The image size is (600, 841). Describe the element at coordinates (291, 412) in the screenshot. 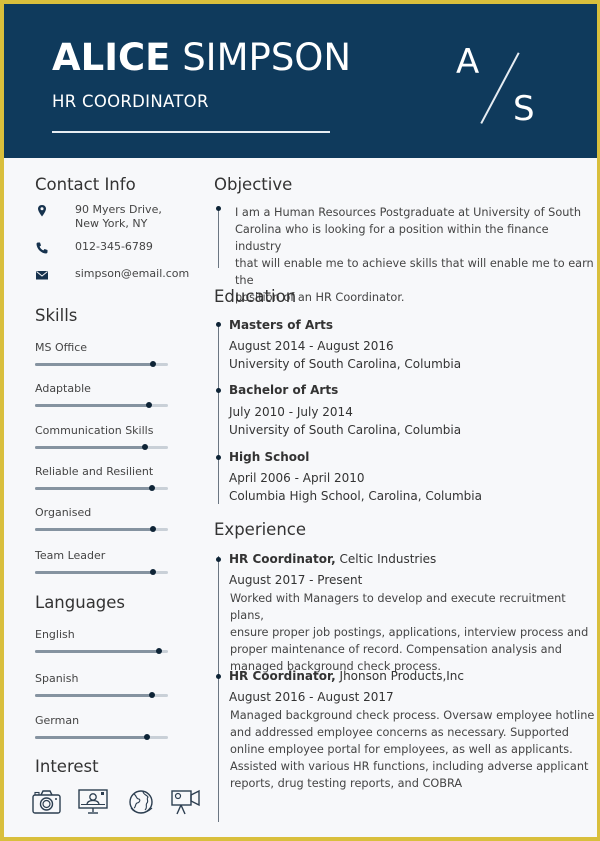

I see `education-dates: July 2010 - July 2014` at that location.